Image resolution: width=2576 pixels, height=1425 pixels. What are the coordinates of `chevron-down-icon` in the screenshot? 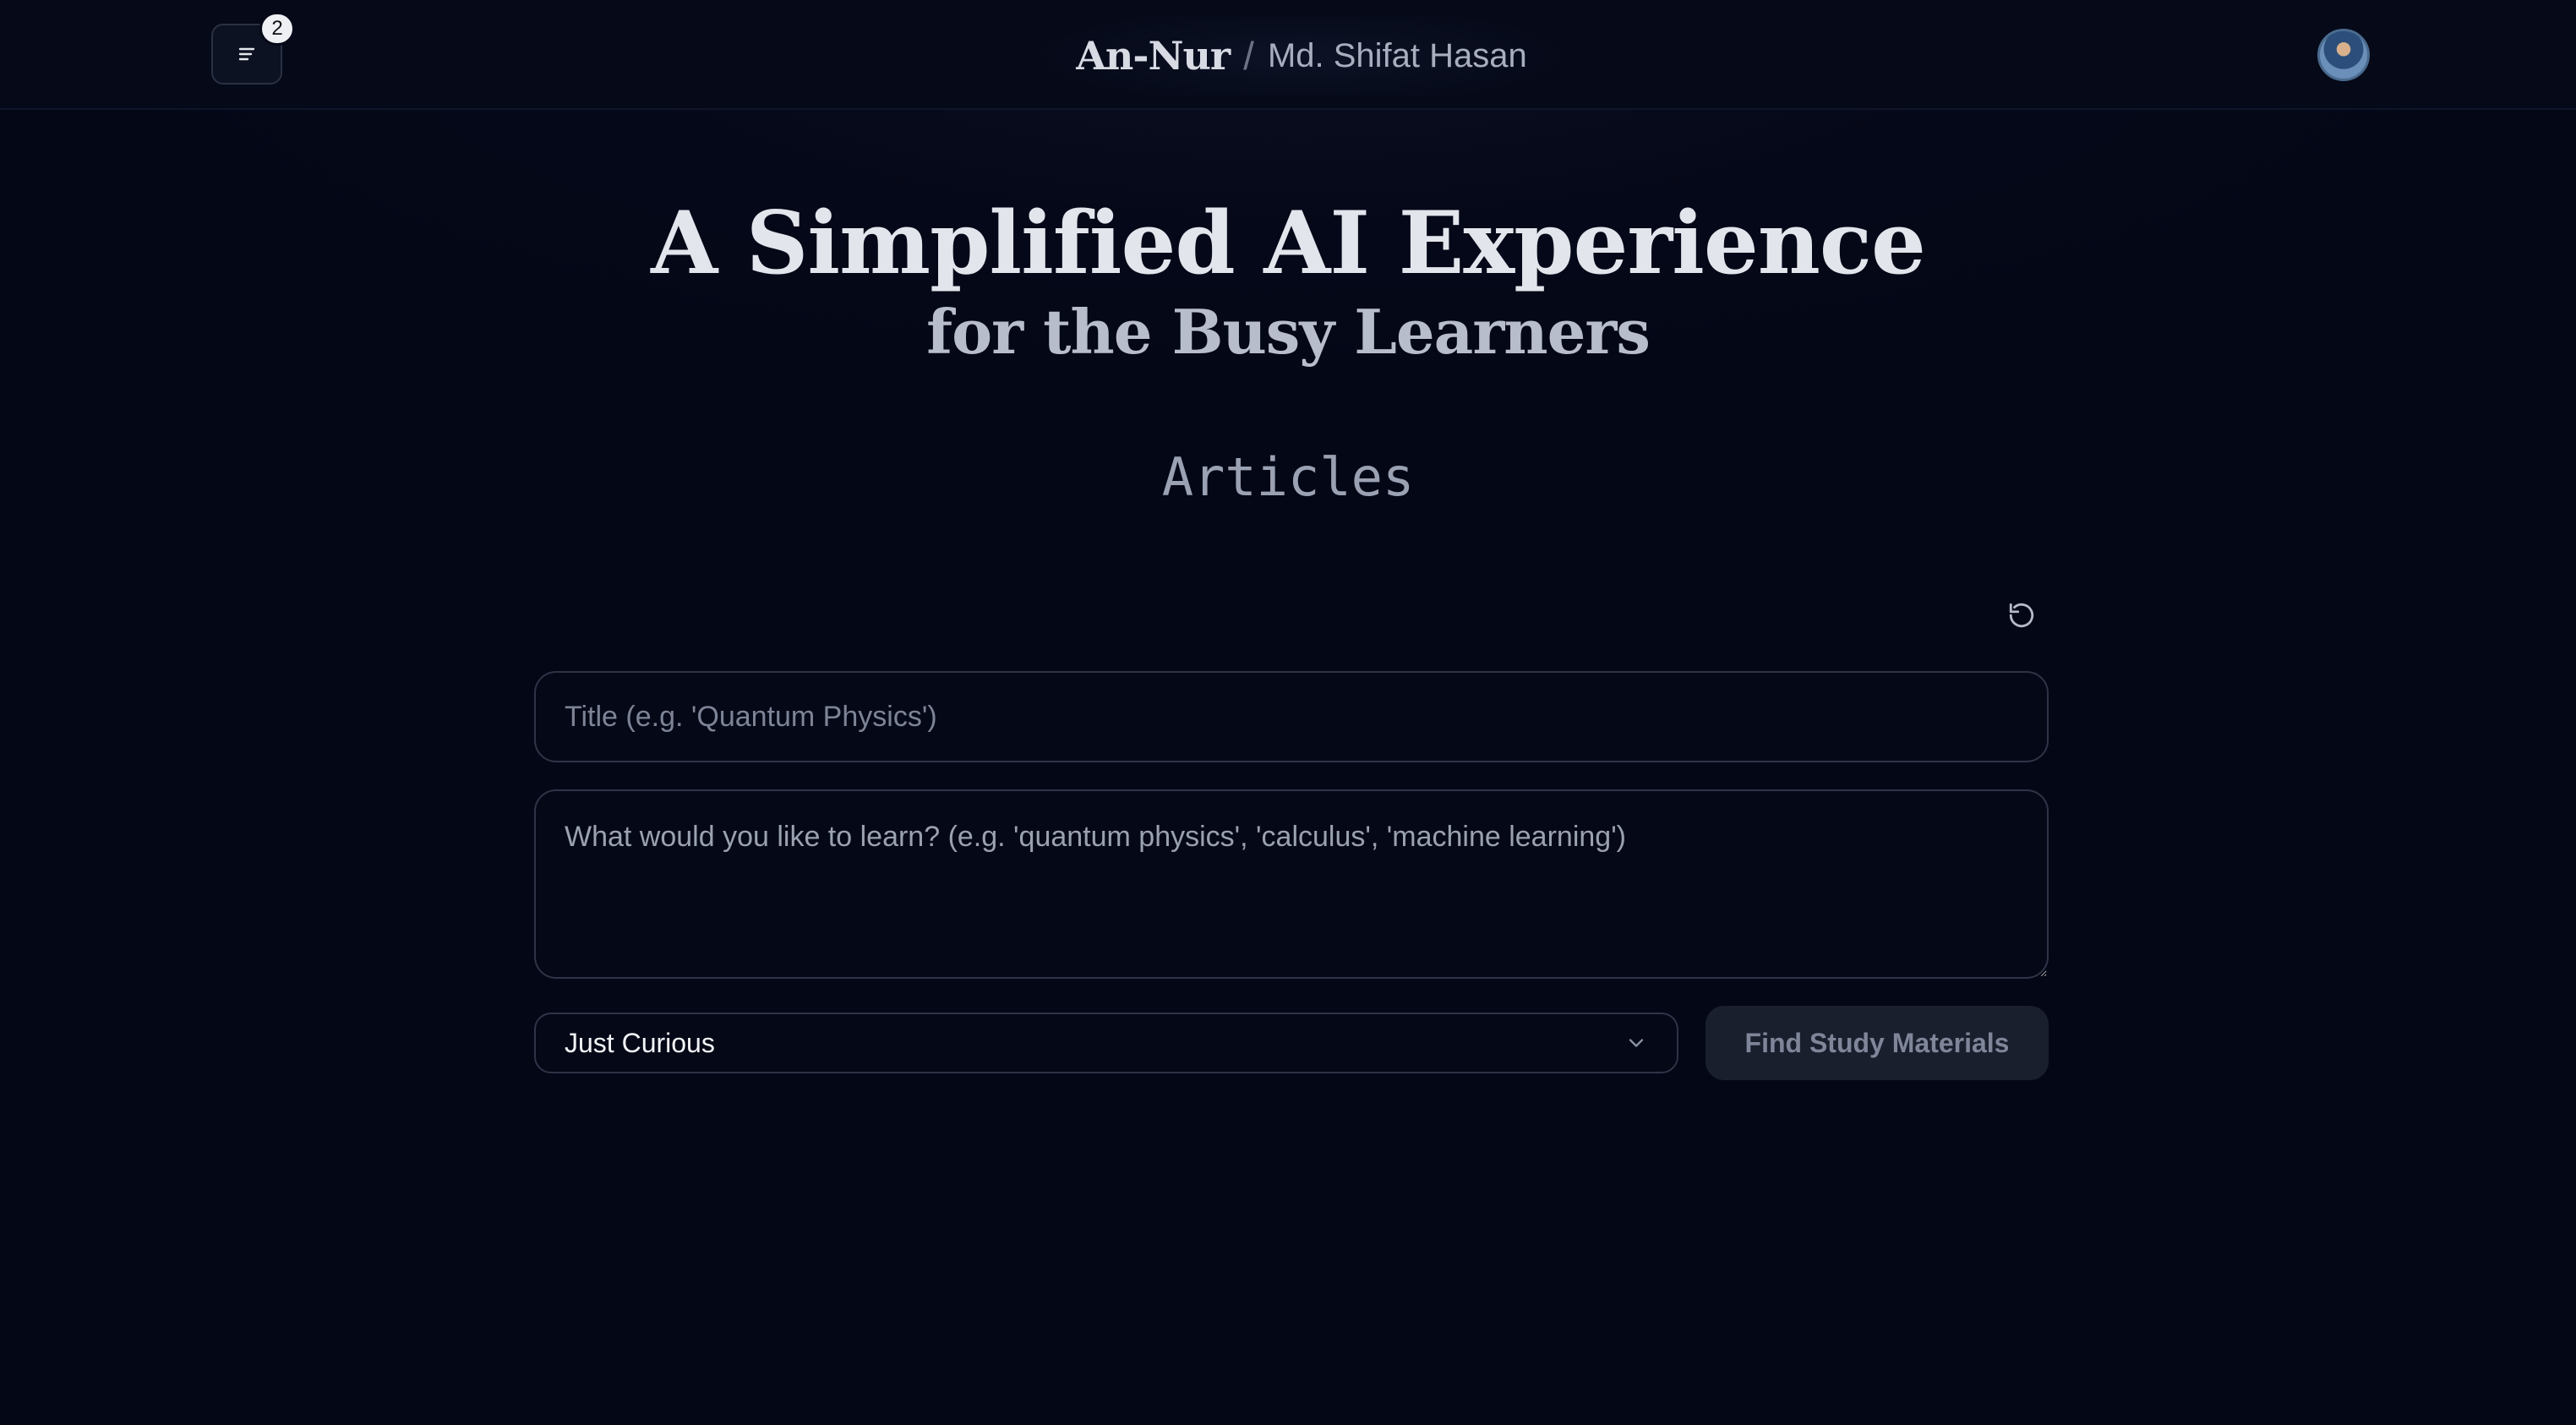 It's located at (1636, 1043).